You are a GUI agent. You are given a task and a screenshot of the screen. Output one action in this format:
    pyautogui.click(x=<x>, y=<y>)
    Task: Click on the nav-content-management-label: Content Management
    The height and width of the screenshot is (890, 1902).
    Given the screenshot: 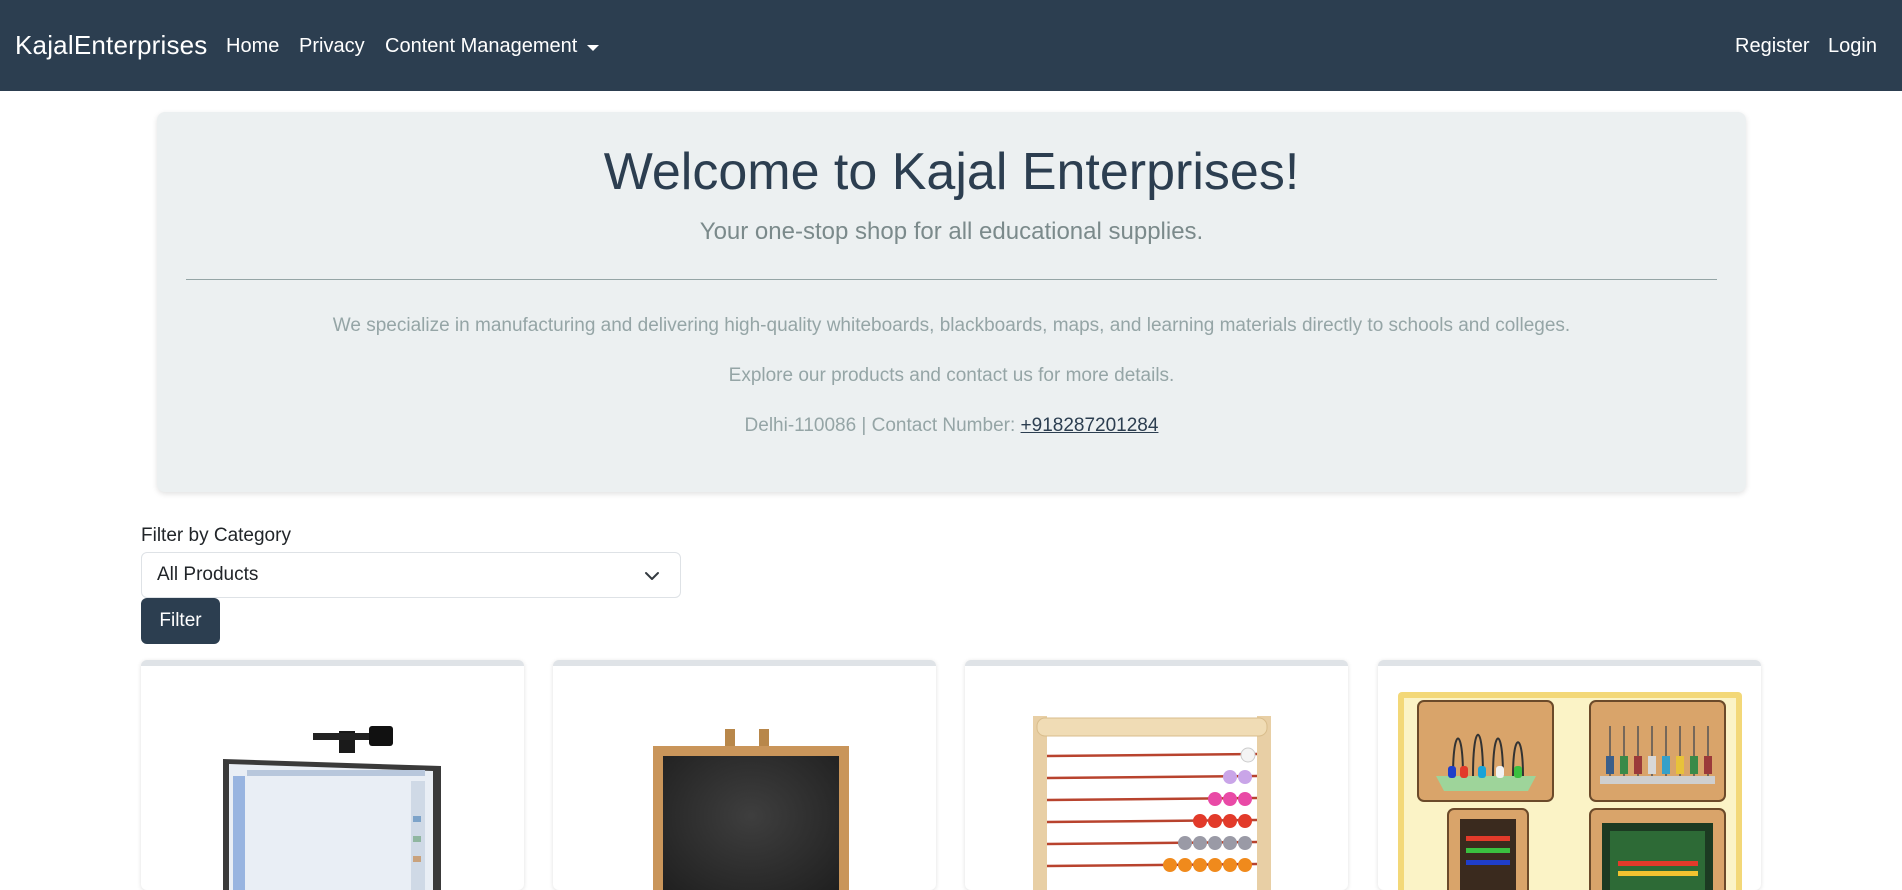 What is the action you would take?
    pyautogui.click(x=481, y=46)
    